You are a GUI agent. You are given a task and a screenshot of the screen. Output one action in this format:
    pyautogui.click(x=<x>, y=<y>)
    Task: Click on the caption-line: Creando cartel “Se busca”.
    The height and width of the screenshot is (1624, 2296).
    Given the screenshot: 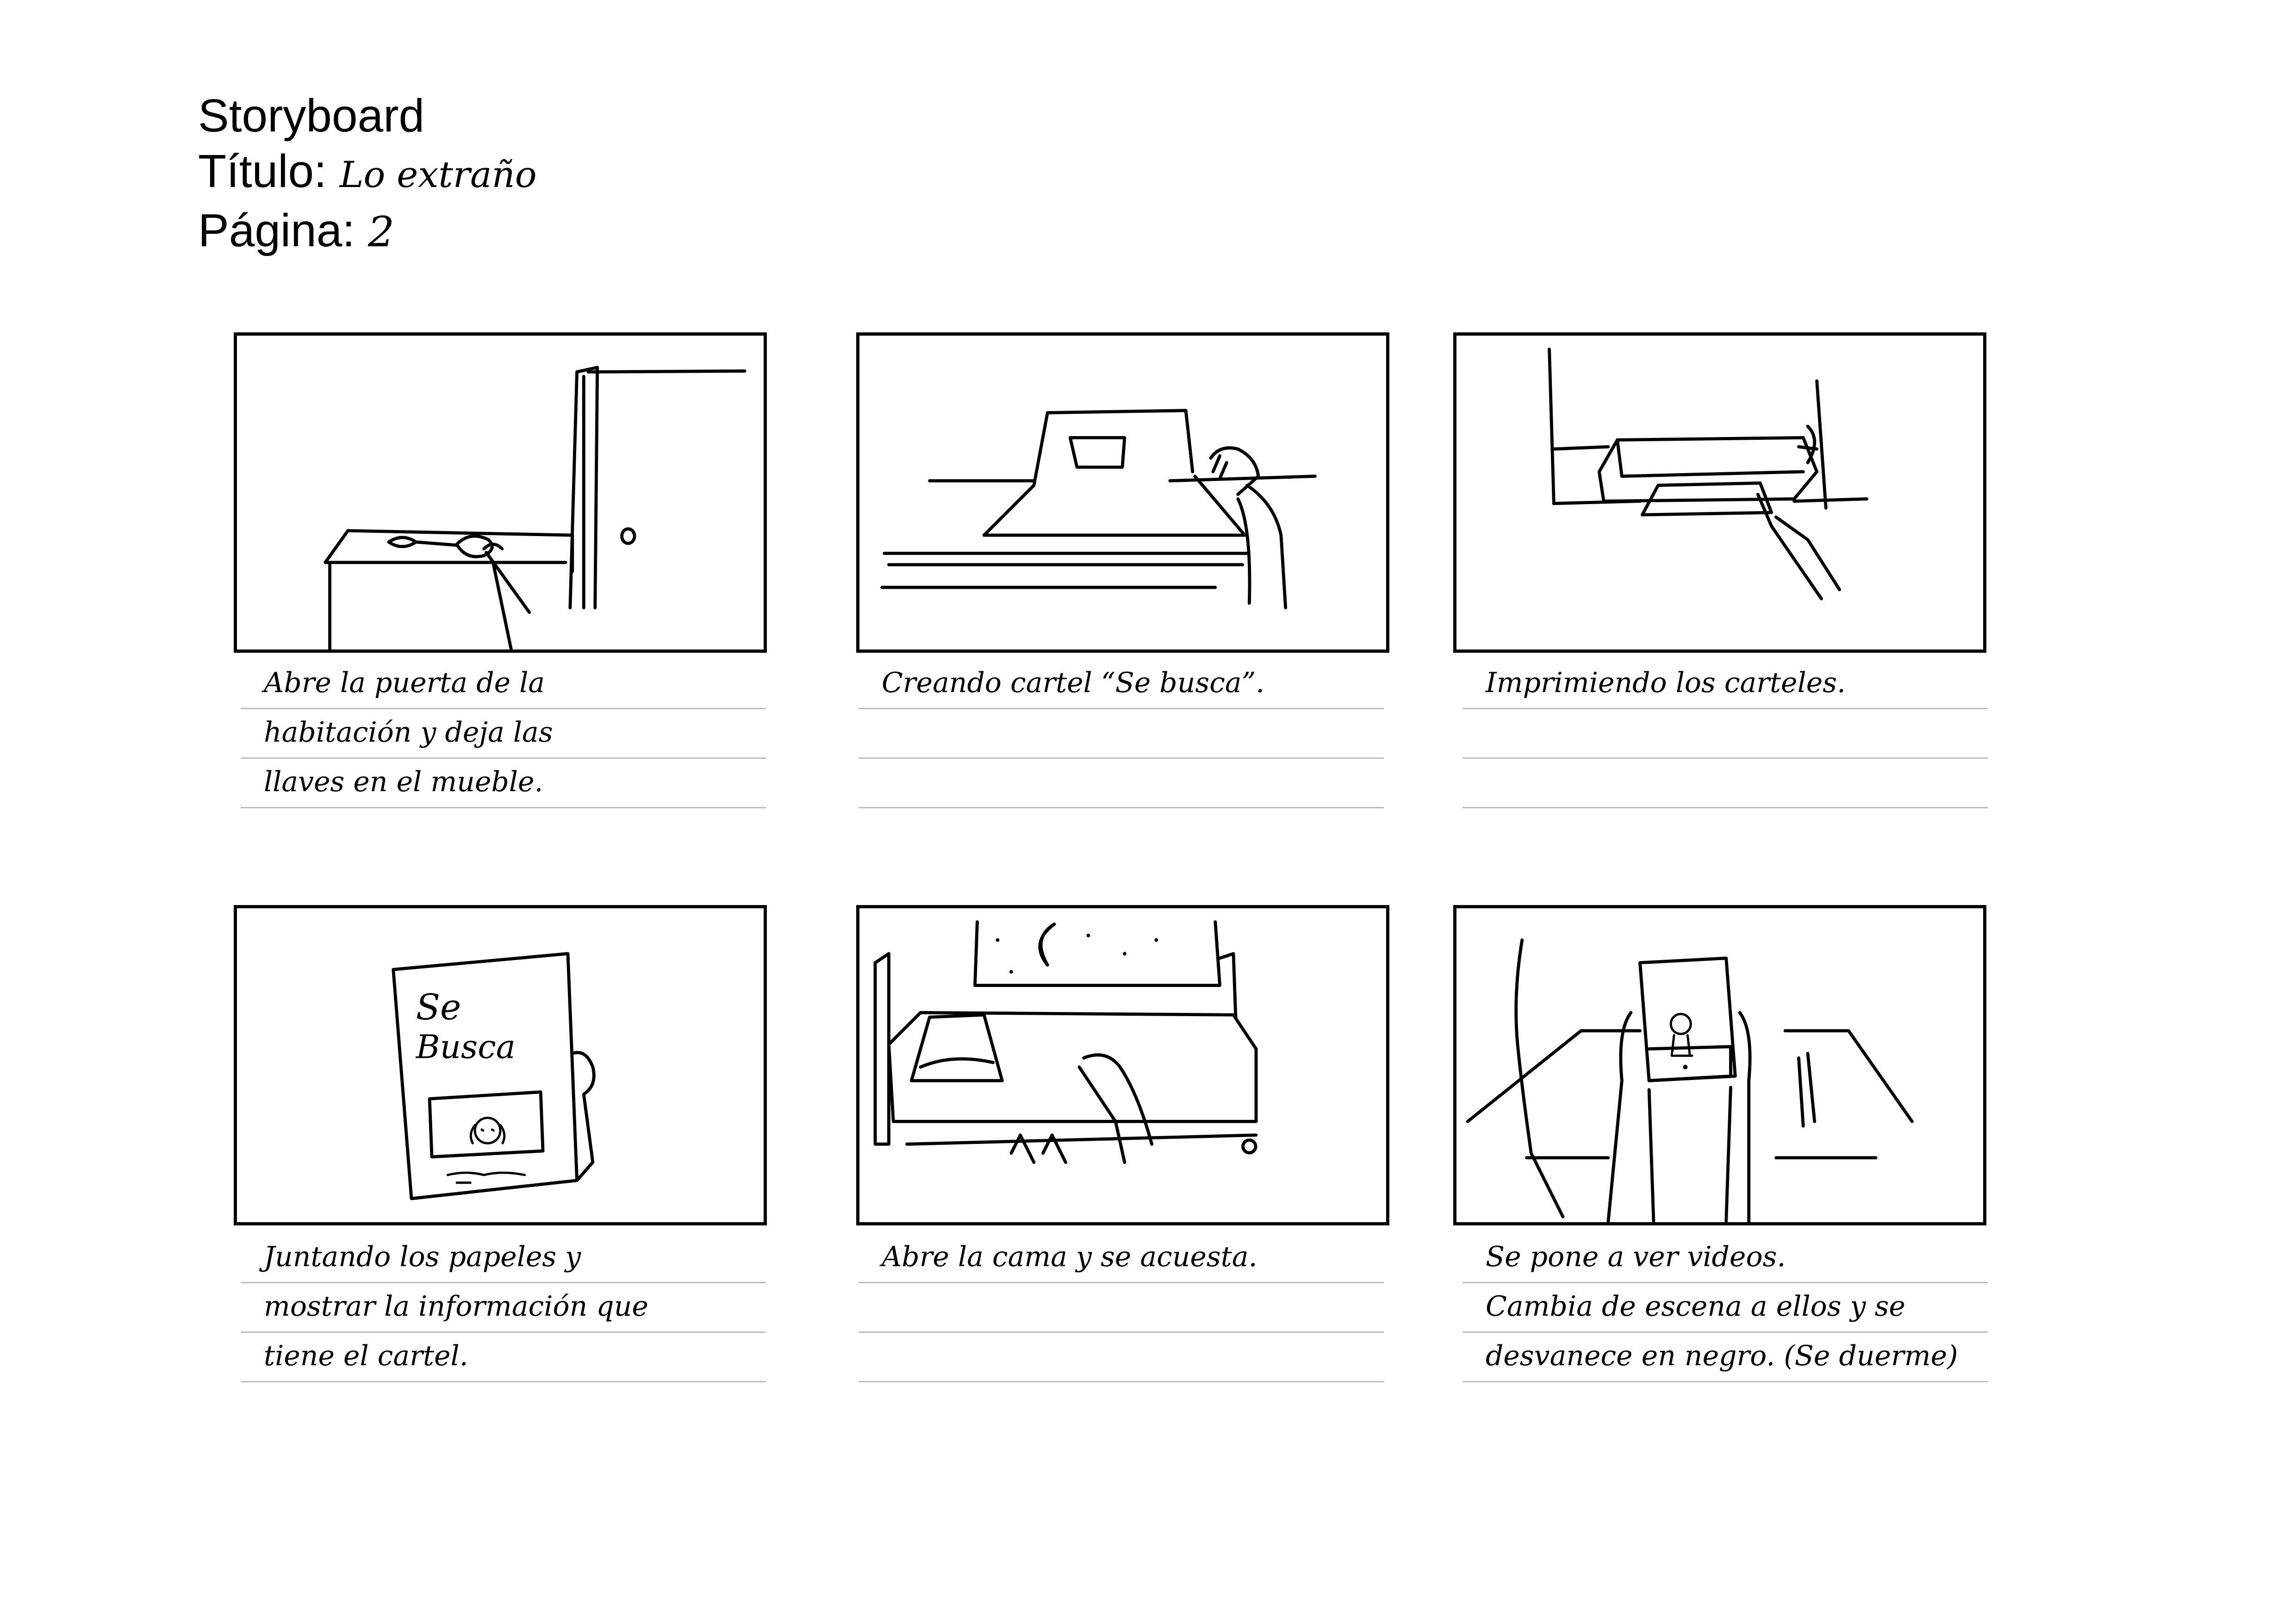 What is the action you would take?
    pyautogui.click(x=1121, y=684)
    